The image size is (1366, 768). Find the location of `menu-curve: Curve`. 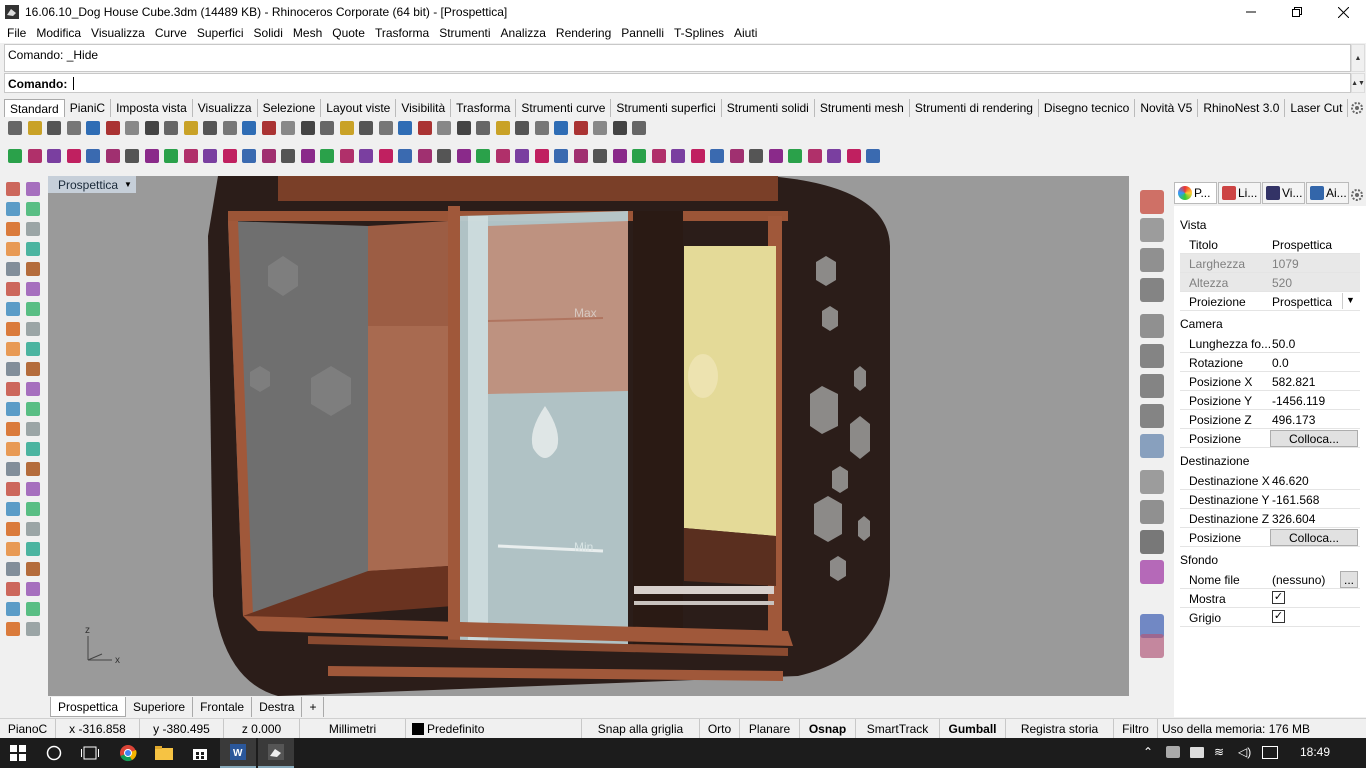

menu-curve: Curve is located at coordinates (171, 33).